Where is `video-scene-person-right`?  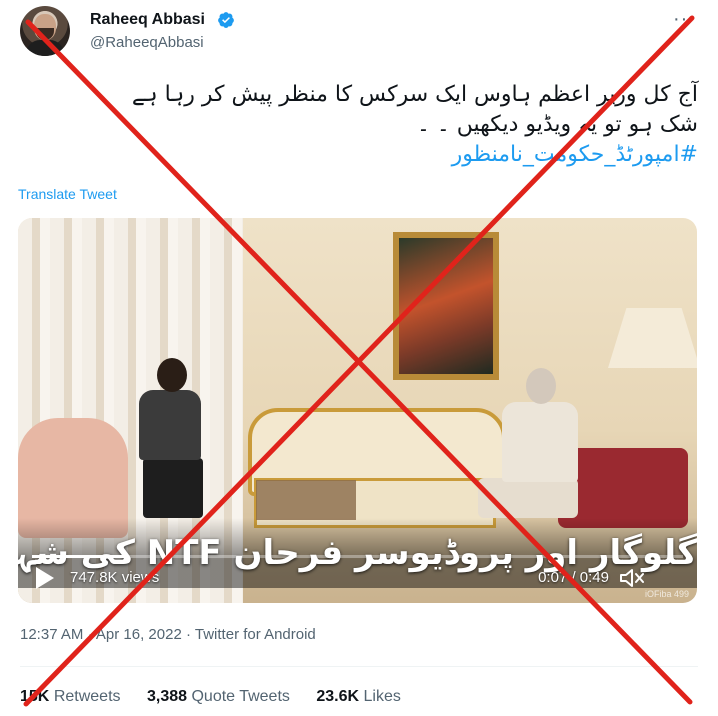 video-scene-person-right is located at coordinates (533, 450).